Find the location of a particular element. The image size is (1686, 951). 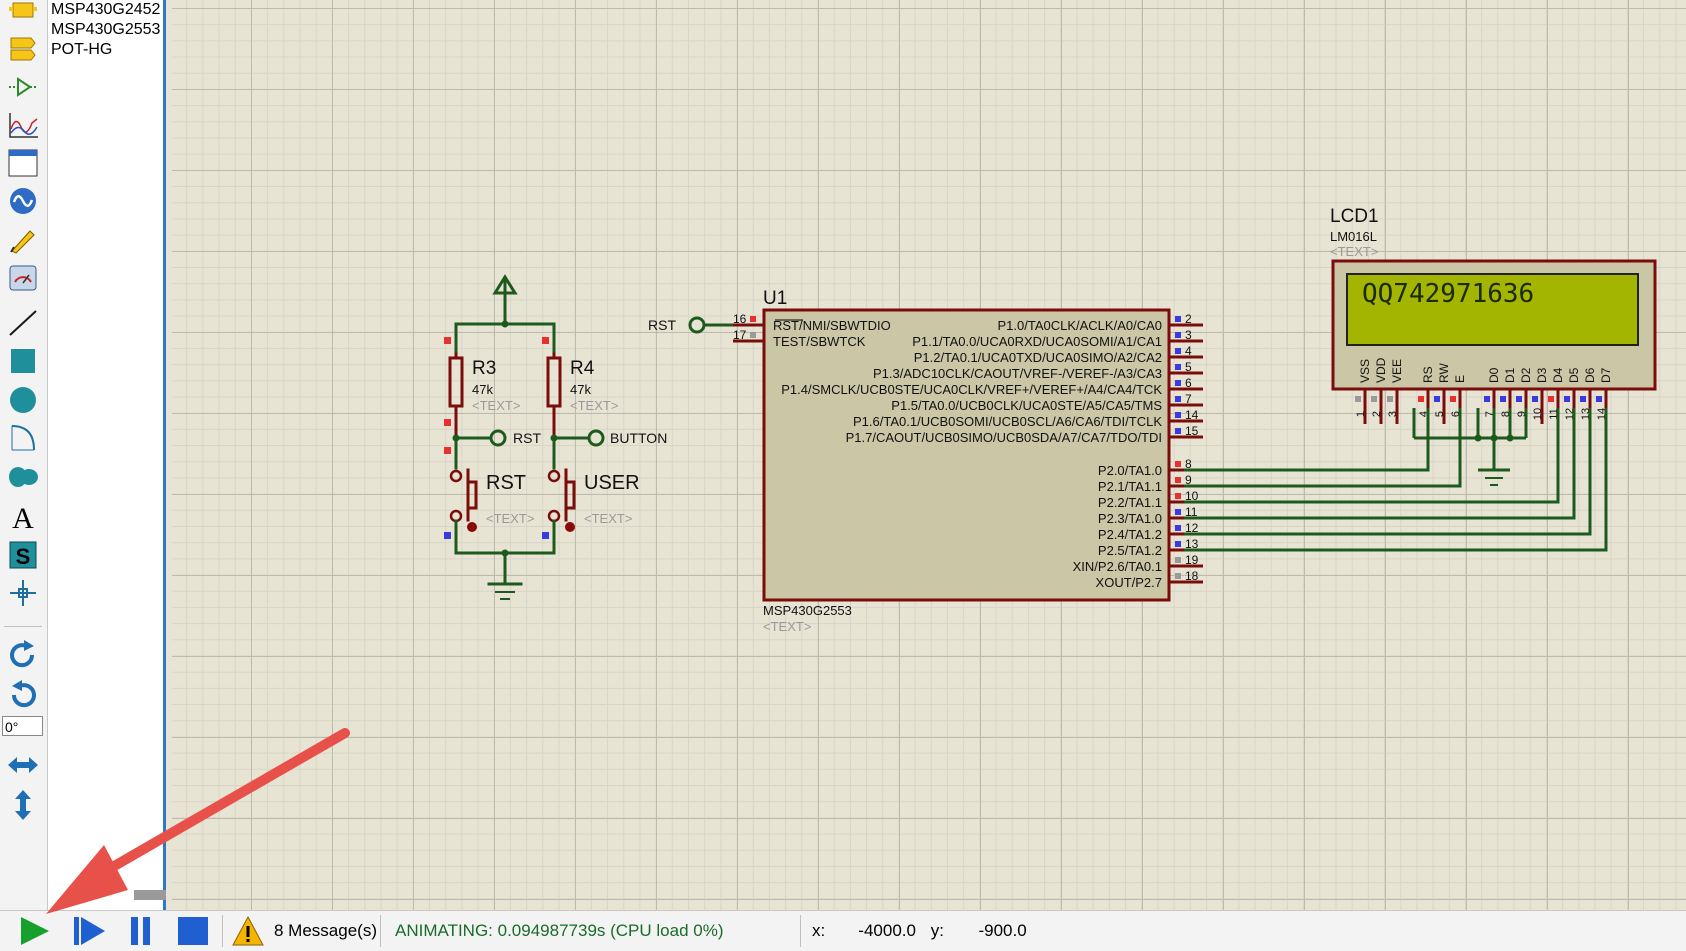

pin-name: P2.3/TA1.0 is located at coordinates (1130, 518).